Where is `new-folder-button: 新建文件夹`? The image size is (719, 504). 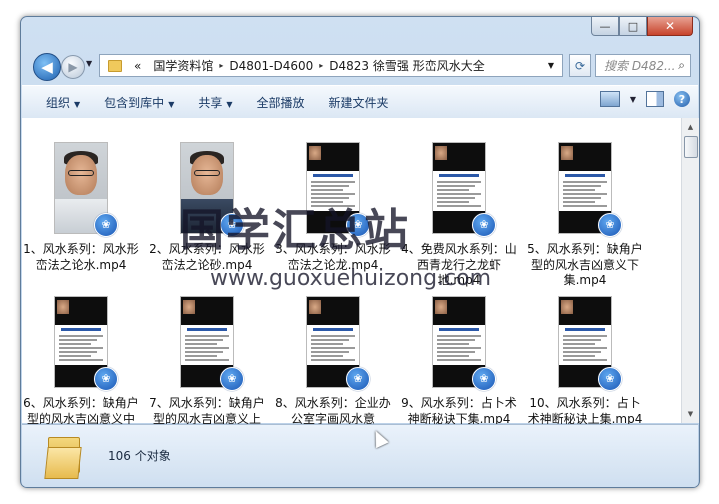
new-folder-button: 新建文件夹 is located at coordinates (359, 102).